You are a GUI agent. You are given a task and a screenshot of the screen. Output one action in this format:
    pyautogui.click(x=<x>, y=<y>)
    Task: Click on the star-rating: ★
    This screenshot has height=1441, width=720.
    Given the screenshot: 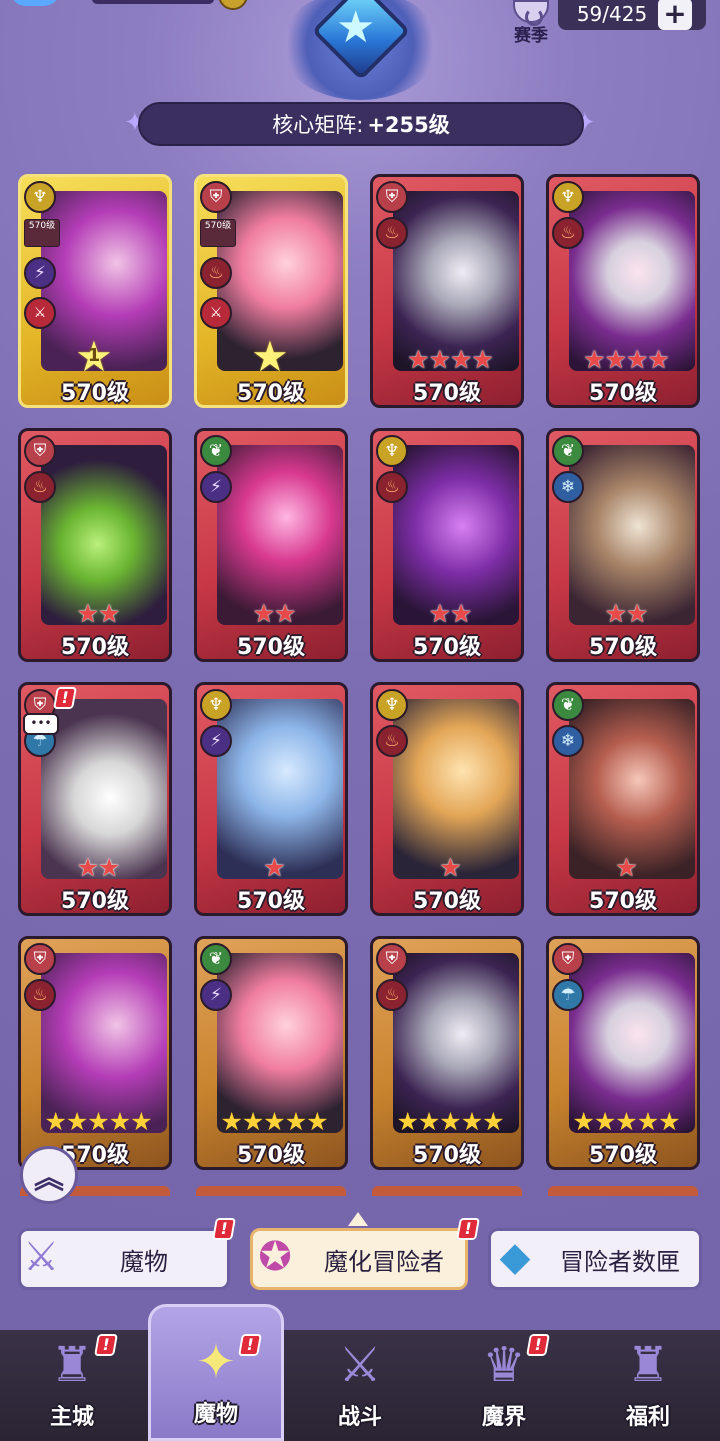 What is the action you would take?
    pyautogui.click(x=450, y=867)
    